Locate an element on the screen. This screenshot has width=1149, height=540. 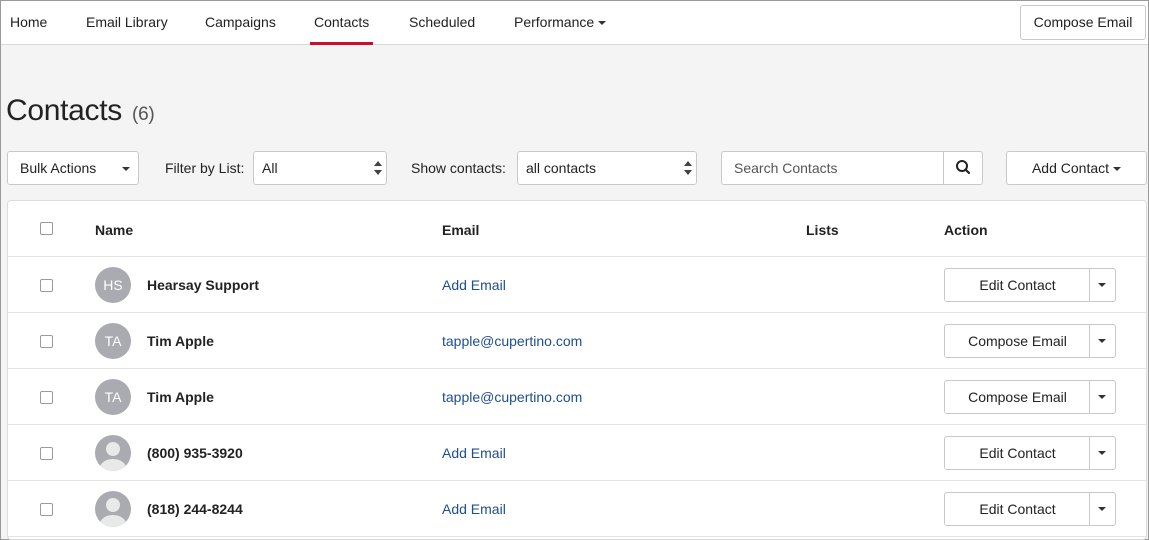
show-contacts-select: all contacts is located at coordinates (607, 168).